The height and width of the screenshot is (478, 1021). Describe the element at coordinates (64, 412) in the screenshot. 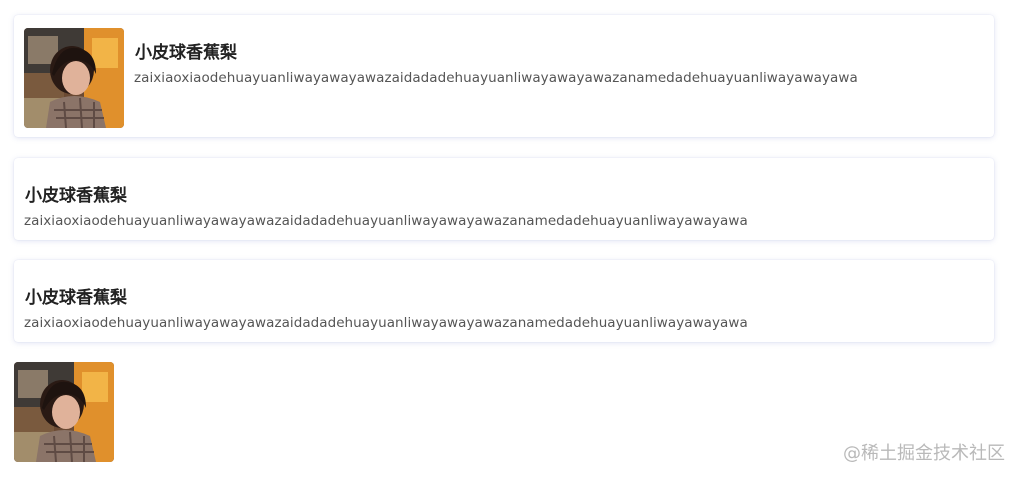

I see `standalone-image` at that location.